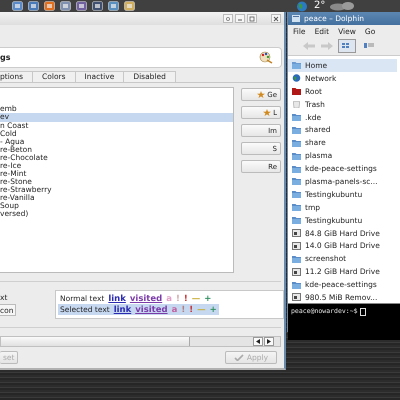 This screenshot has width=400, height=400. I want to click on grid-icon, so click(347, 46).